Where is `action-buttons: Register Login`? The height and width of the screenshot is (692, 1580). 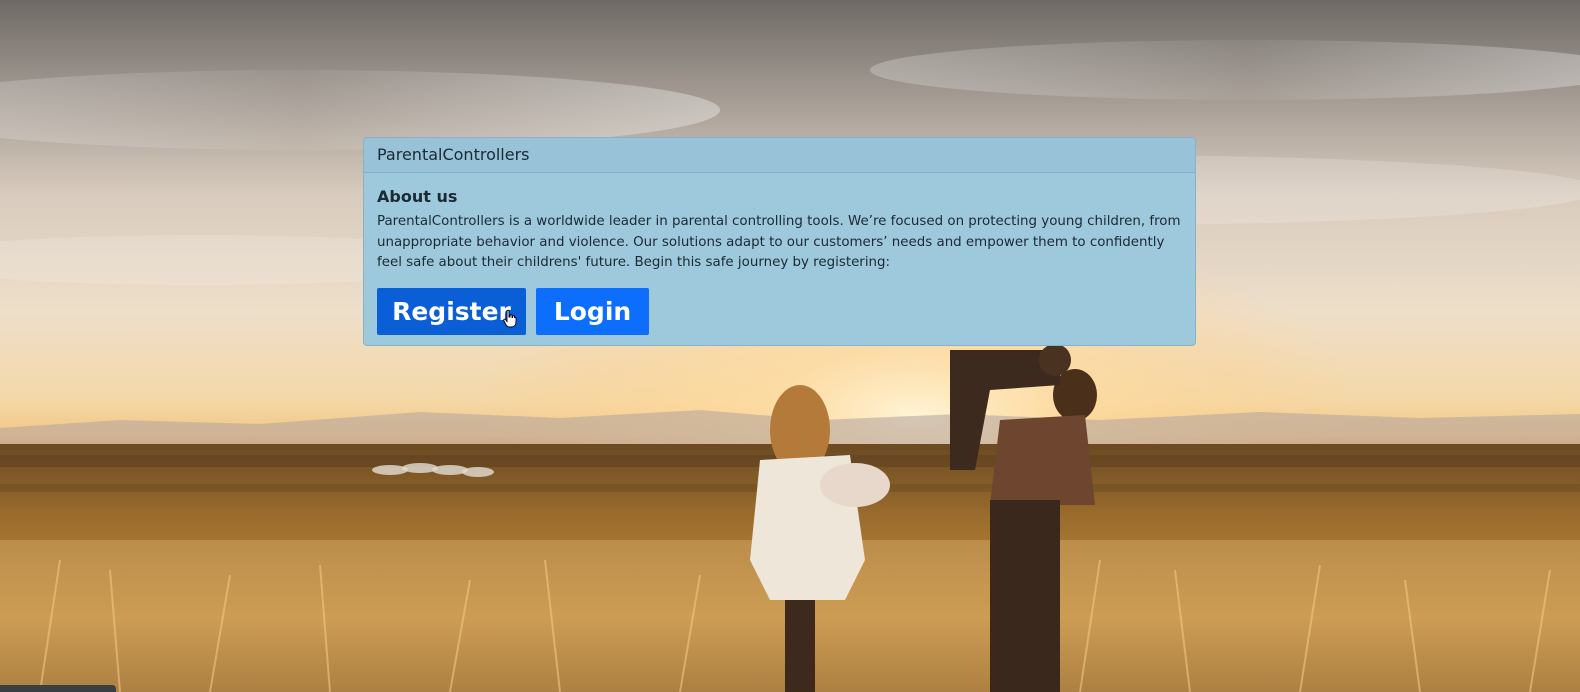 action-buttons: Register Login is located at coordinates (779, 311).